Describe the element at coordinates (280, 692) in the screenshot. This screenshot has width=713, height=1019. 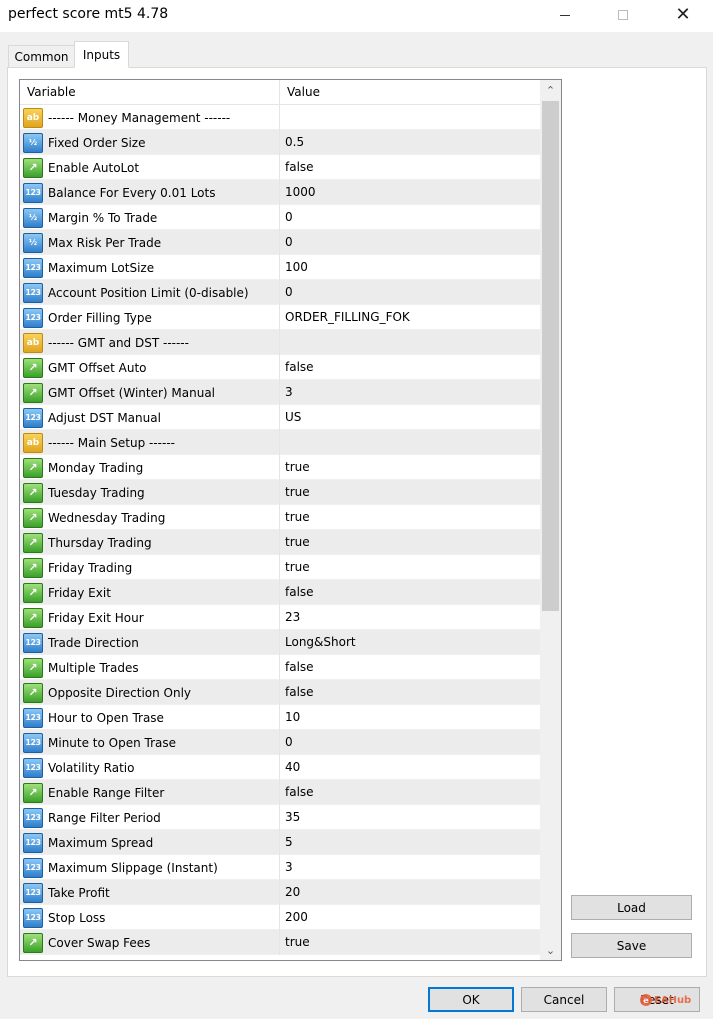
I see `table-row: ↗ Opposite Direction Only false` at that location.